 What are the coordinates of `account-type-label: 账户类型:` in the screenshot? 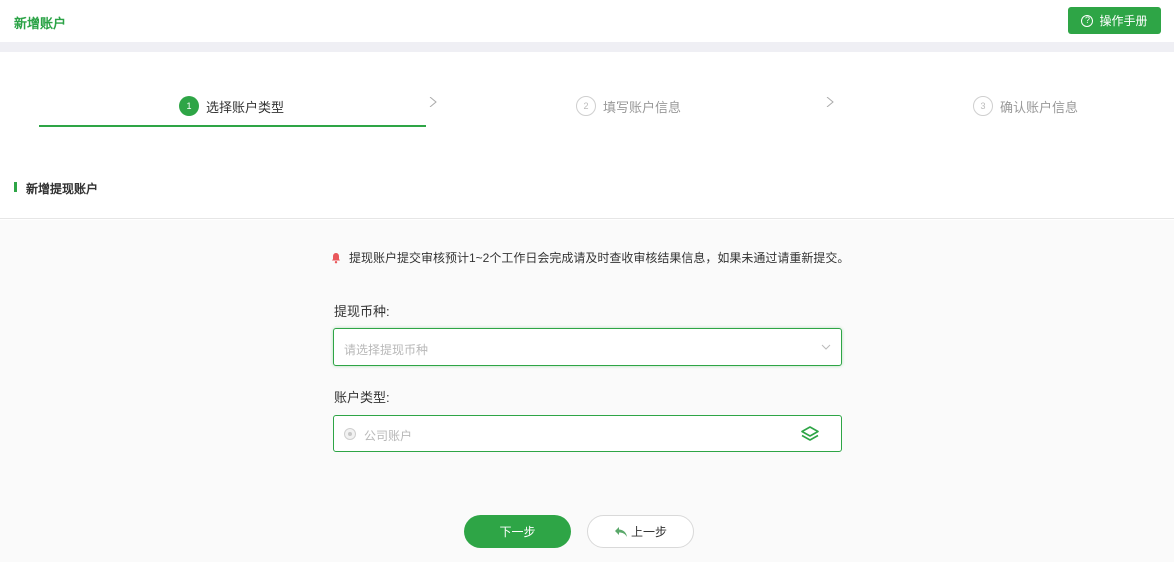 It's located at (362, 397).